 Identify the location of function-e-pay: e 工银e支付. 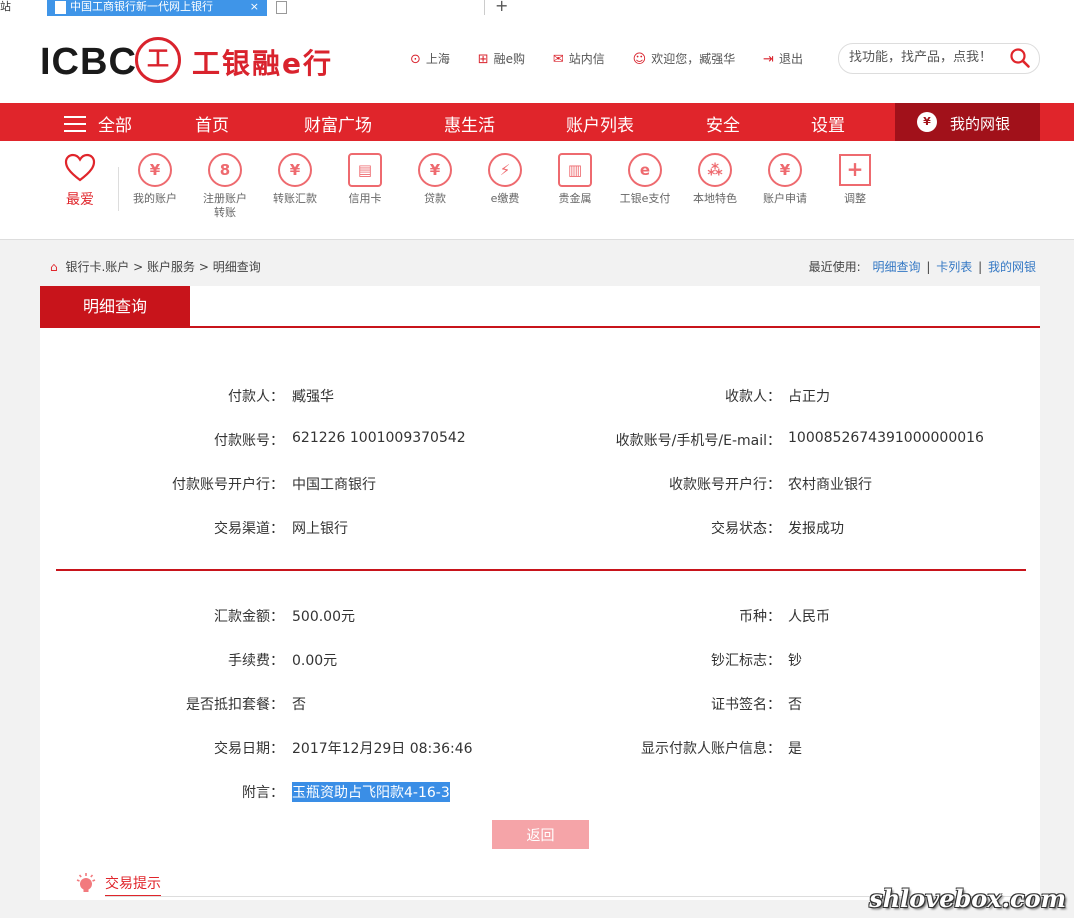
(645, 179).